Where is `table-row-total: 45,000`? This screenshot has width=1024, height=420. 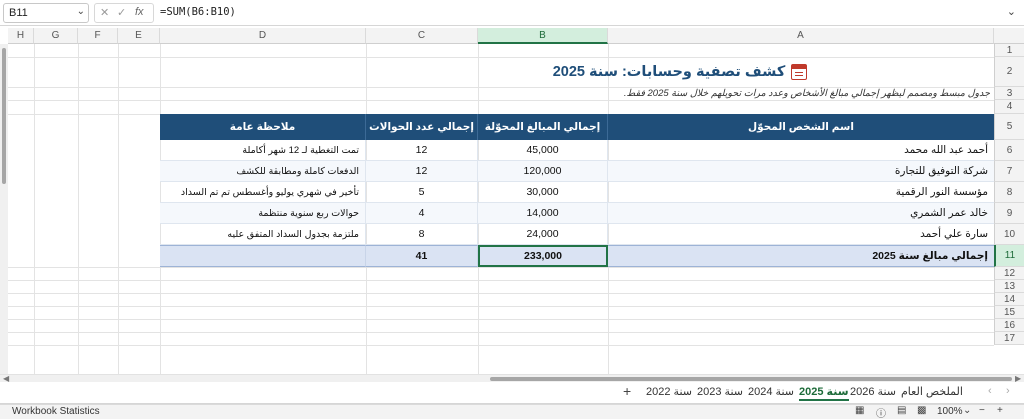 table-row-total: 45,000 is located at coordinates (543, 150).